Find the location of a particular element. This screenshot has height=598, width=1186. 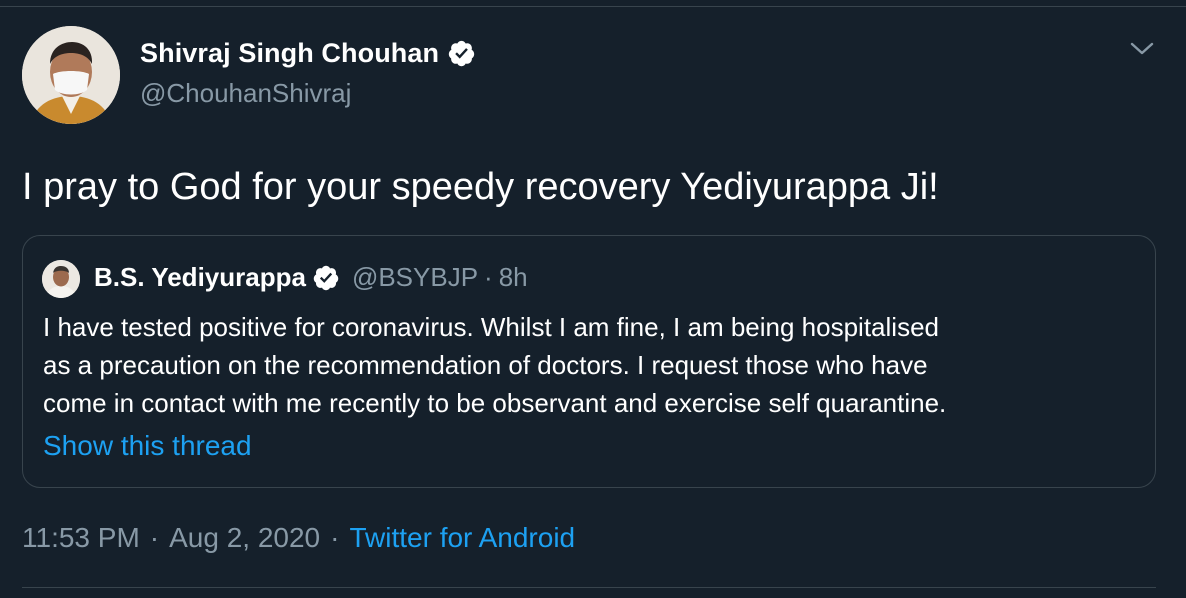

quoted-author-handle: @BSYBJP is located at coordinates (415, 277).